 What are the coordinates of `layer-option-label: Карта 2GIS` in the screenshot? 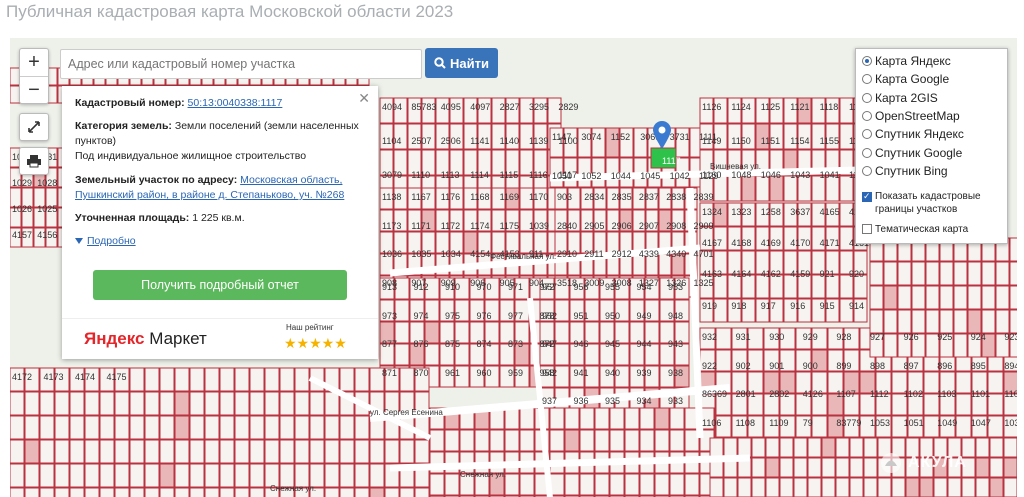 It's located at (906, 97).